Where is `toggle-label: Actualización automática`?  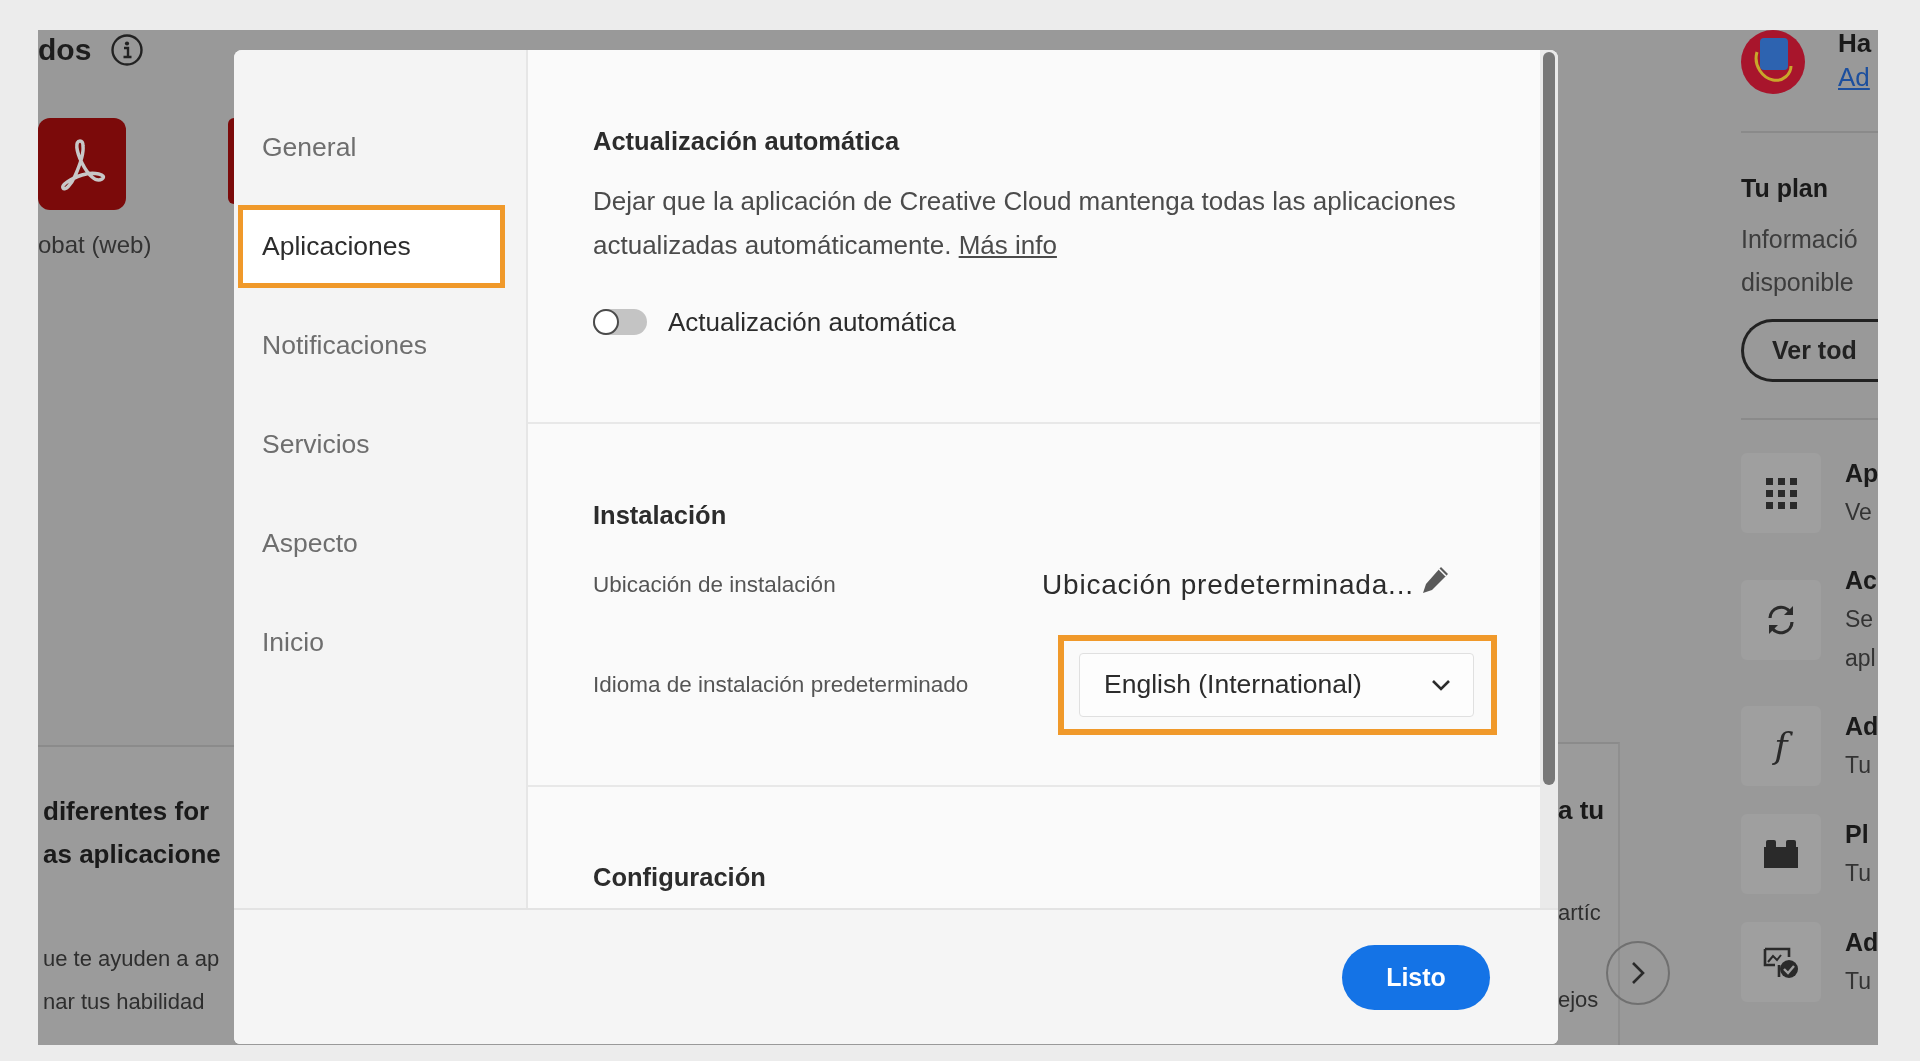 toggle-label: Actualización automática is located at coordinates (812, 322).